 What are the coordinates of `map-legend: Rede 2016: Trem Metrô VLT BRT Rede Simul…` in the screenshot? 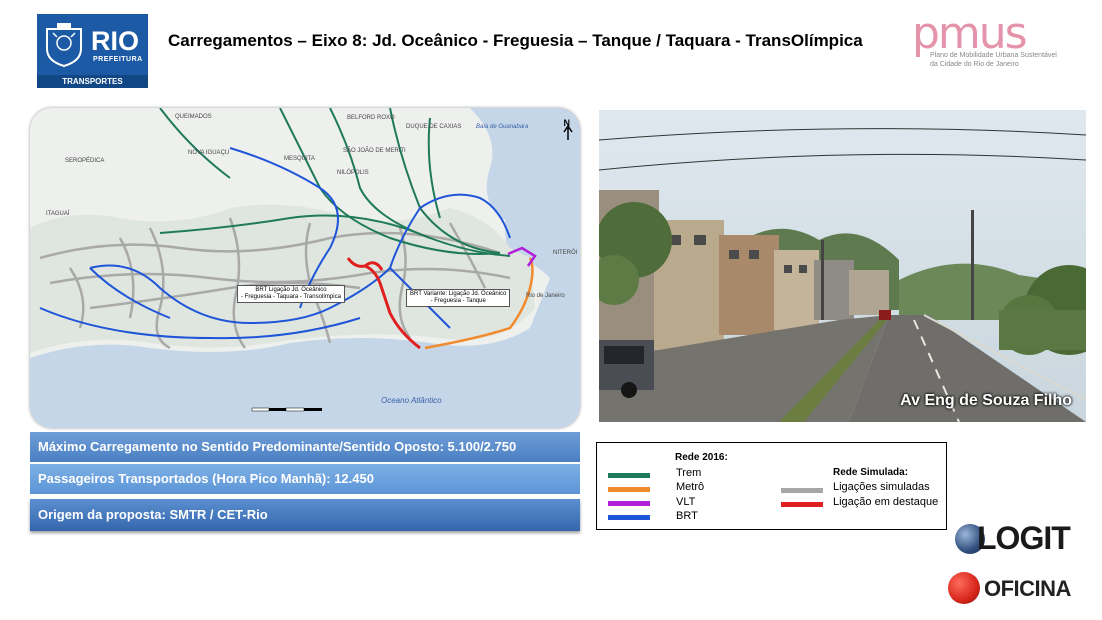 It's located at (771, 486).